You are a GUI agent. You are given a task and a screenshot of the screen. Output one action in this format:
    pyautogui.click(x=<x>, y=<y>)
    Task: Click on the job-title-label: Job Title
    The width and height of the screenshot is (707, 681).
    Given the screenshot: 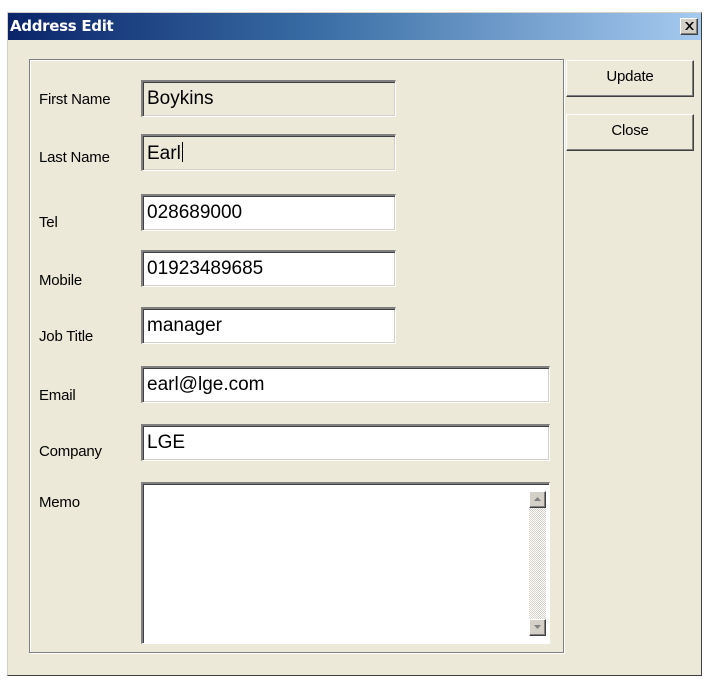 What is the action you would take?
    pyautogui.click(x=66, y=336)
    